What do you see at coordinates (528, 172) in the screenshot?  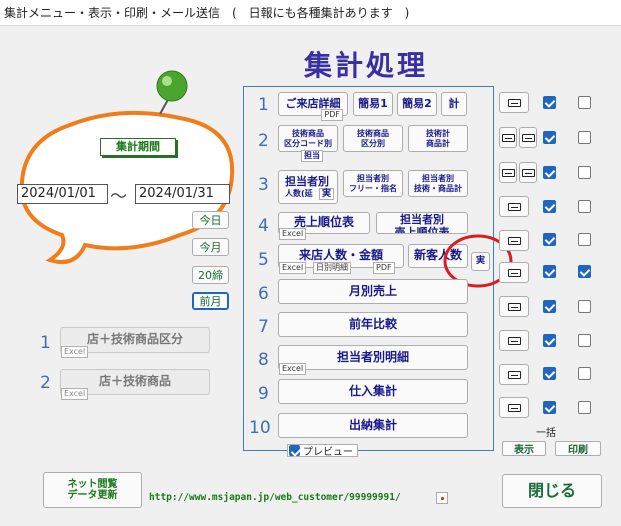 I see `keyboard-icon-button-3b` at bounding box center [528, 172].